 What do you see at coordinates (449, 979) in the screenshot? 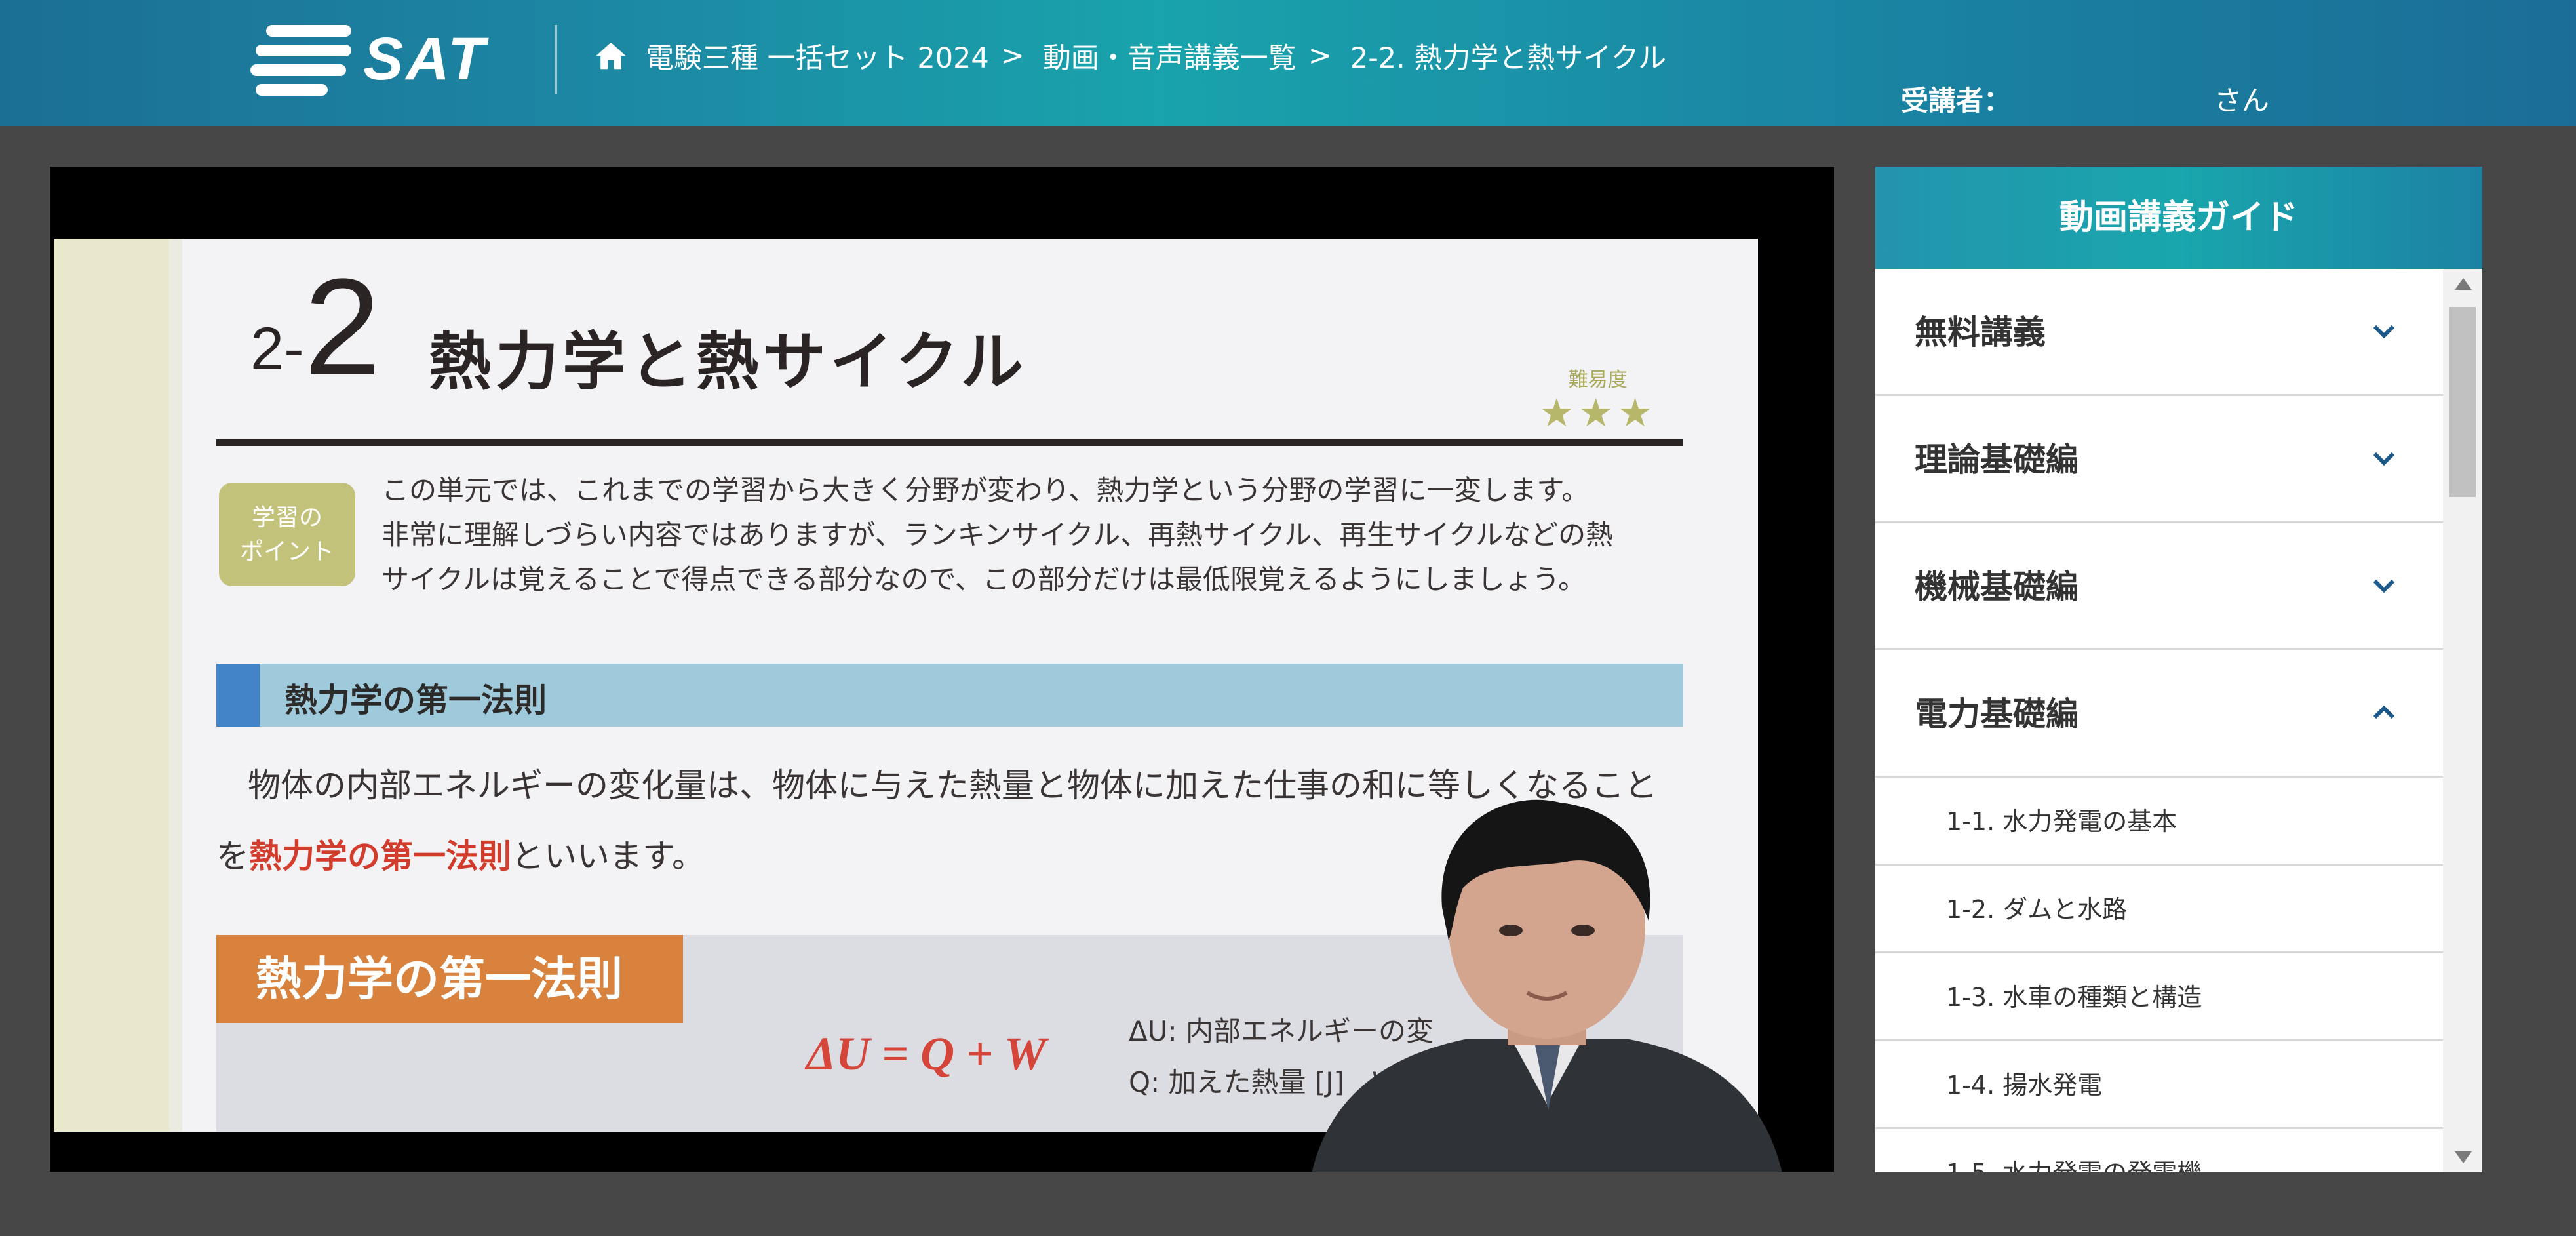
I see `formula-title: 熱力学の第一法則` at bounding box center [449, 979].